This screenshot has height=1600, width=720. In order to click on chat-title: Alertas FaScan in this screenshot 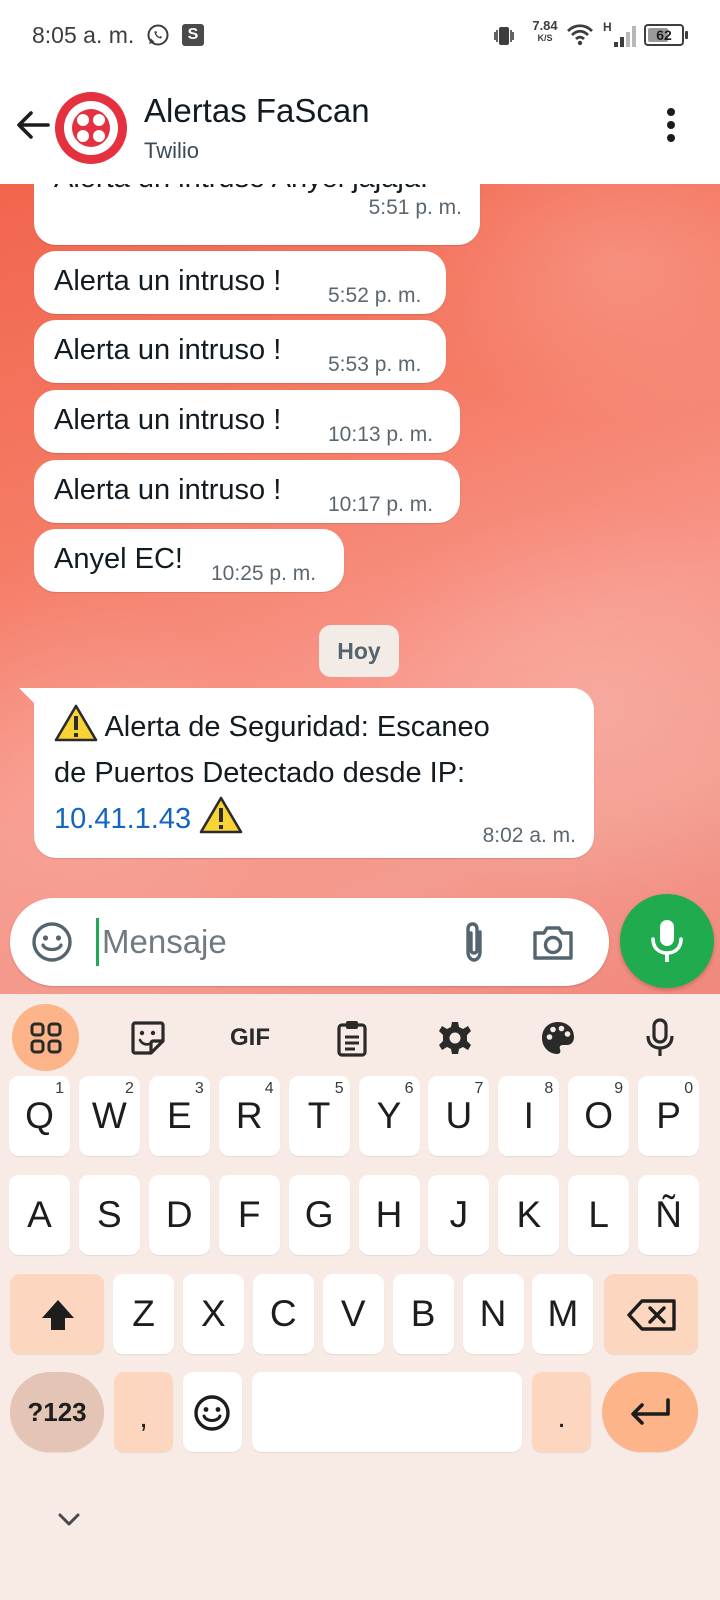, I will do `click(257, 111)`.